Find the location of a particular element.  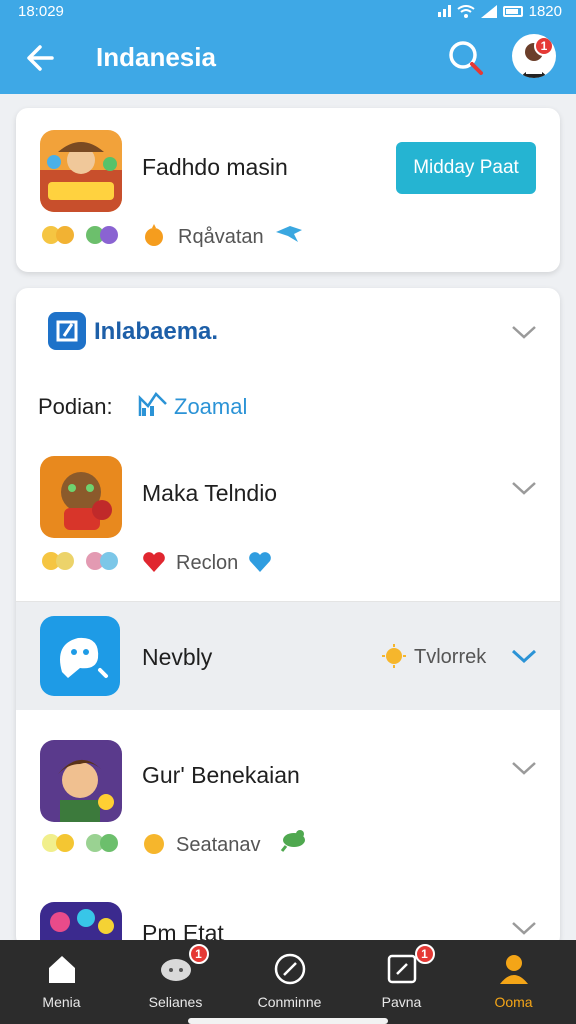

app-name: Maka Telndio is located at coordinates (210, 493).